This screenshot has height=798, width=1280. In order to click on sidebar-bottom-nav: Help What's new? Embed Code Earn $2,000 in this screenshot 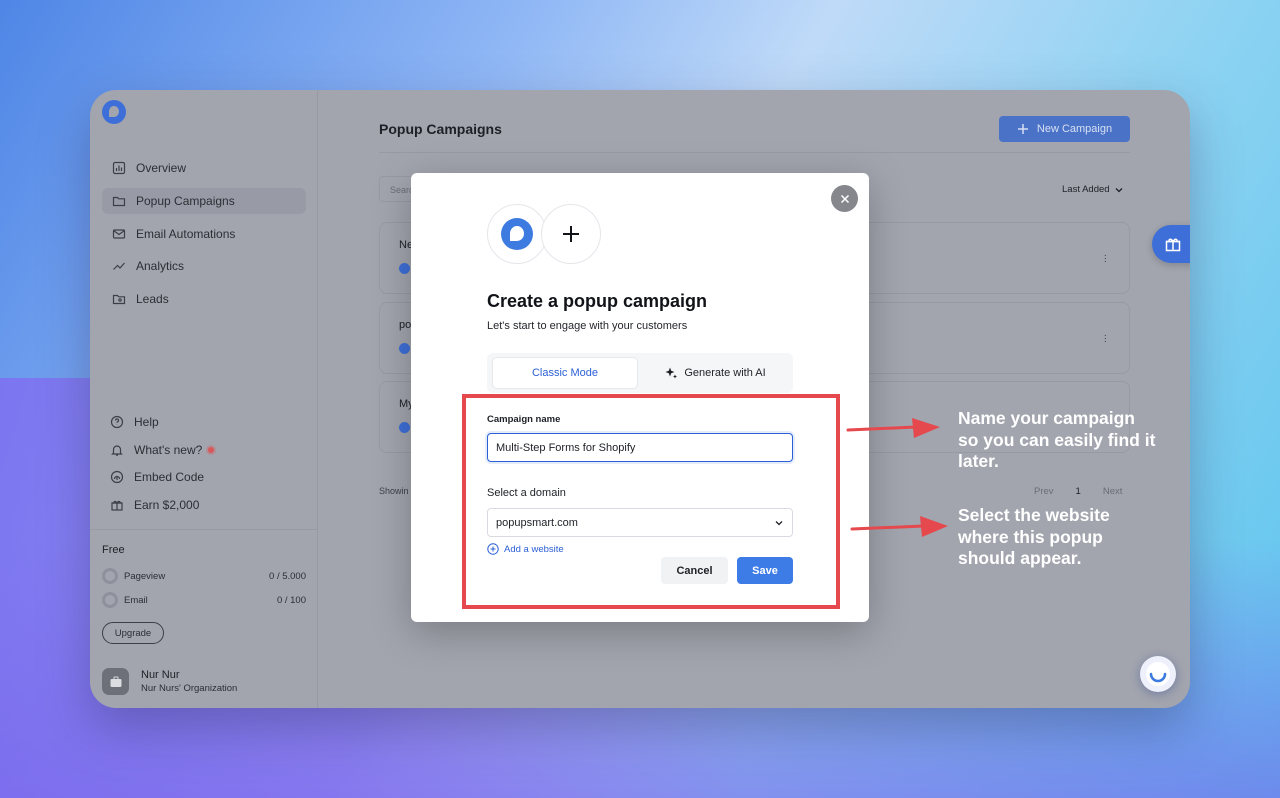, I will do `click(204, 464)`.